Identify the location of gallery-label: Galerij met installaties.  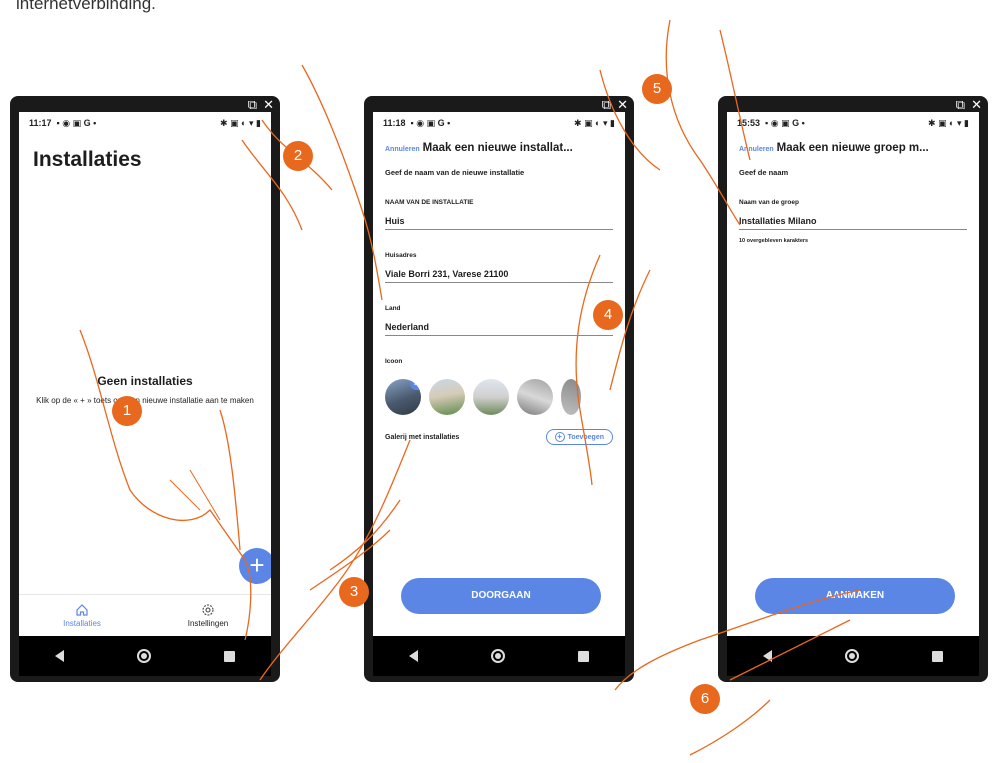
(422, 437).